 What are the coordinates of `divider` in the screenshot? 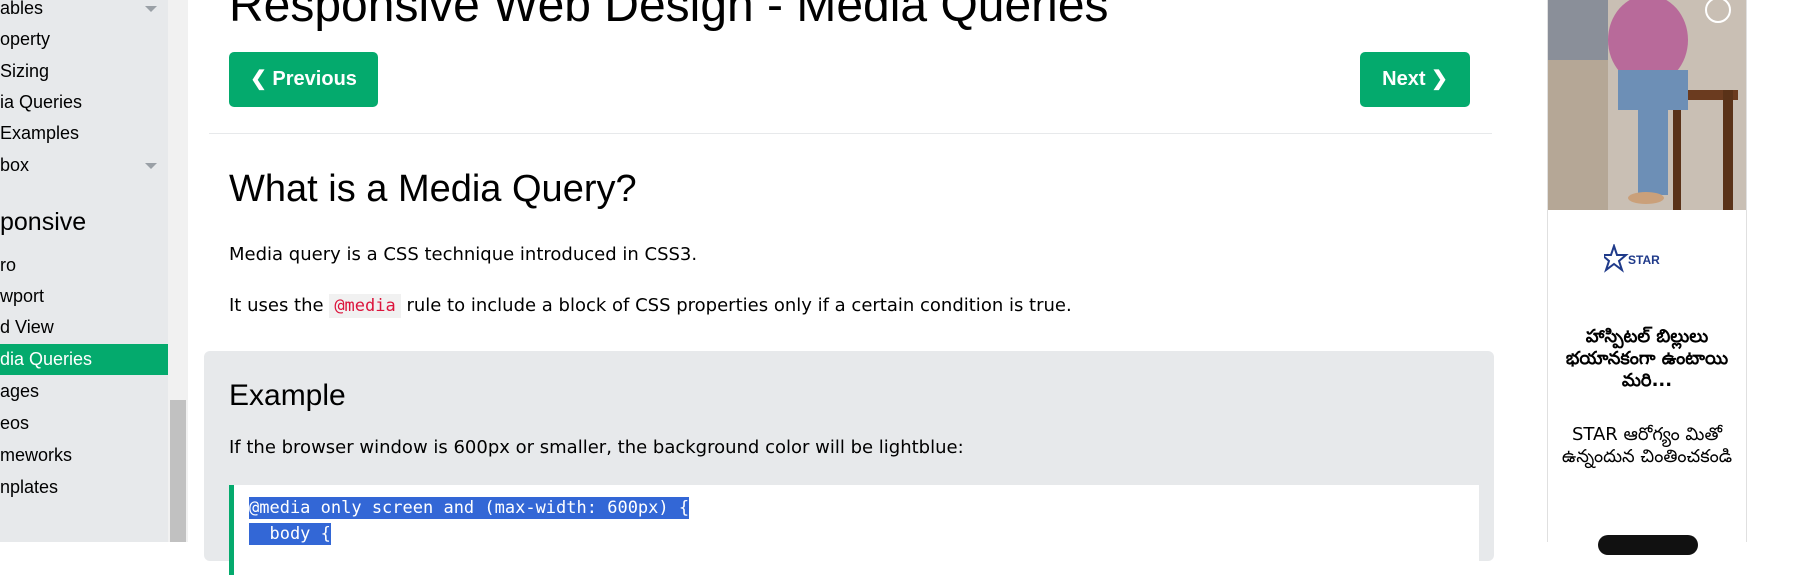 It's located at (850, 133).